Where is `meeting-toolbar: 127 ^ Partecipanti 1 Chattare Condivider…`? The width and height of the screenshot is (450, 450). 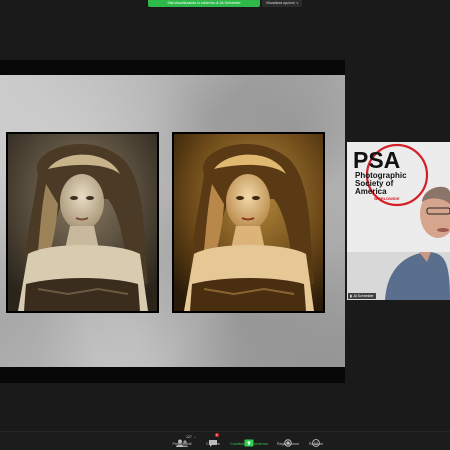
meeting-toolbar: 127 ^ Partecipanti 1 Chattare Condivider… is located at coordinates (225, 440).